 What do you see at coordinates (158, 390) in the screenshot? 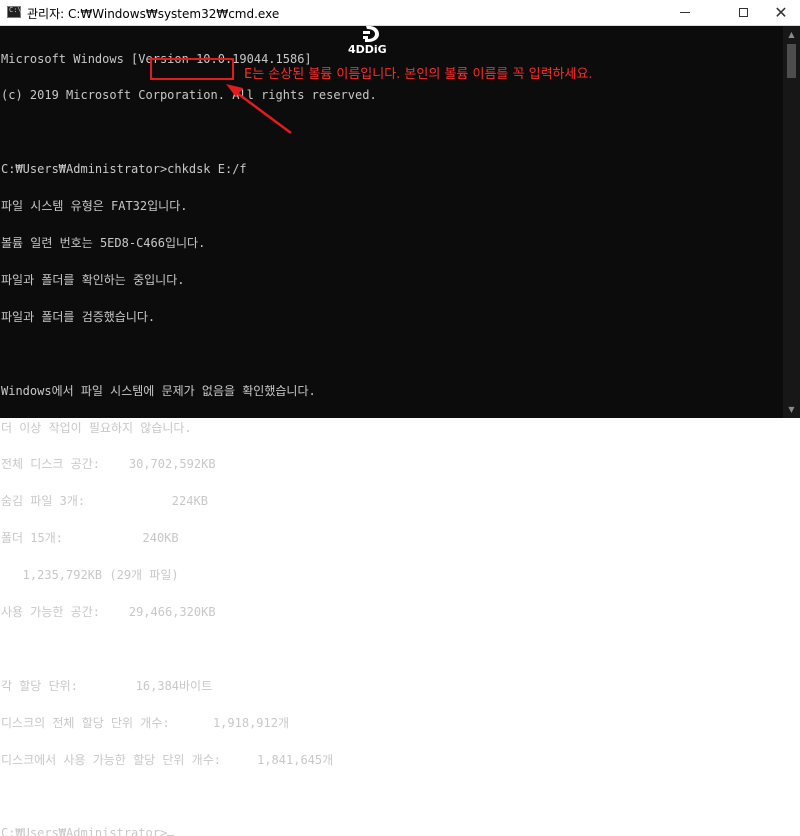
I see `console-line: Windows에서 파일 시스템에 문제가 없음을 확인했습니다.` at bounding box center [158, 390].